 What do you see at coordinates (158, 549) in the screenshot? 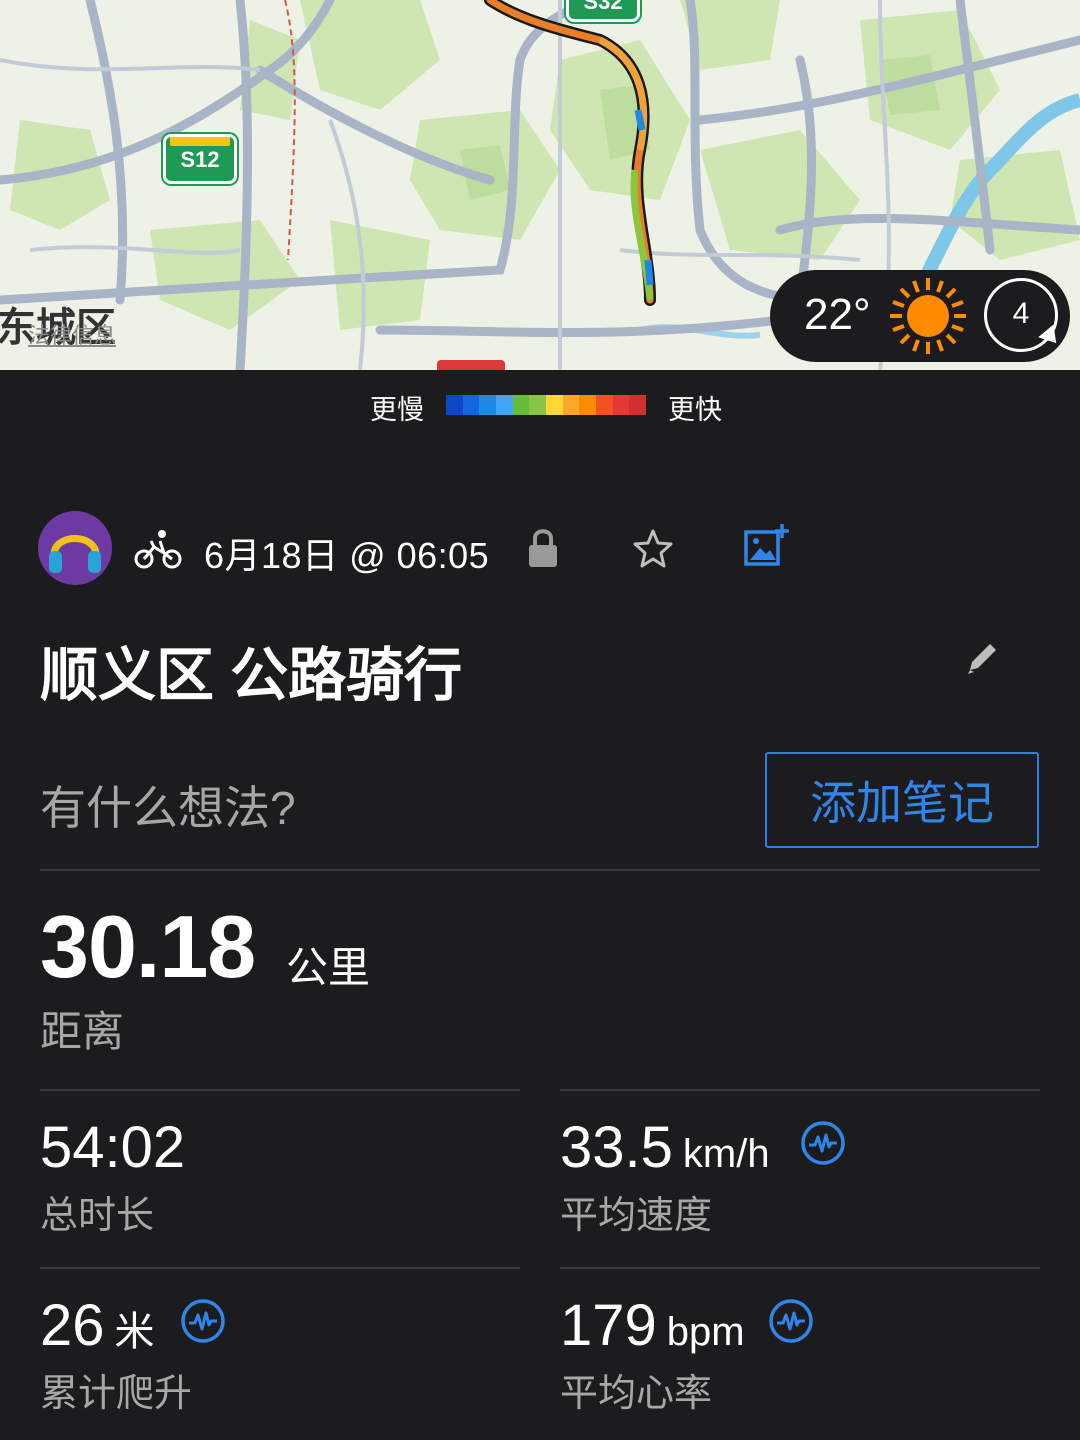
I see `bicycle-icon` at bounding box center [158, 549].